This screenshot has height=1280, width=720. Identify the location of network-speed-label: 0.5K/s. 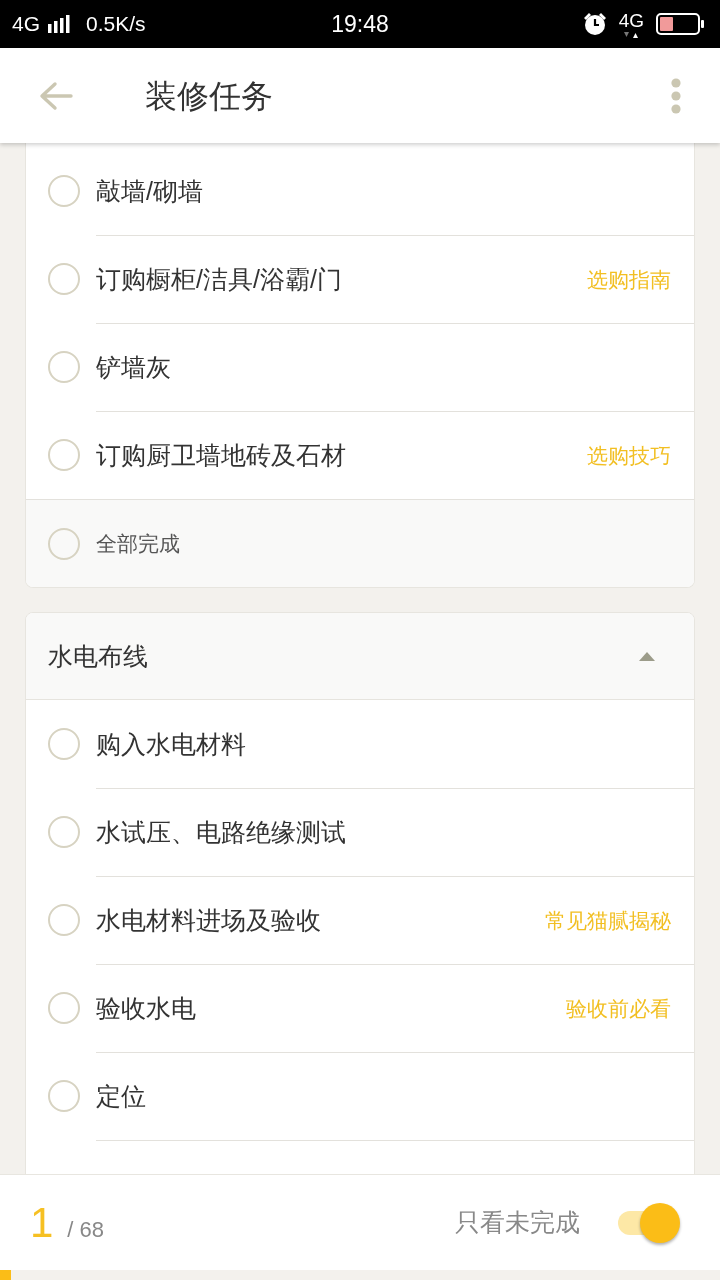
(116, 24).